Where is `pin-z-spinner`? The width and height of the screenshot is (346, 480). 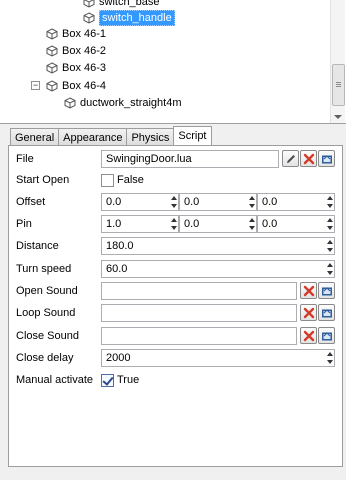
pin-z-spinner is located at coordinates (330, 224).